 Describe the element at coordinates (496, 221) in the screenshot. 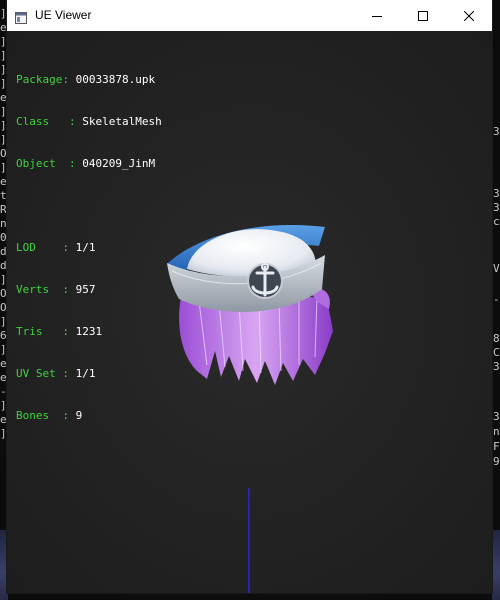

I see `console-char: c` at that location.